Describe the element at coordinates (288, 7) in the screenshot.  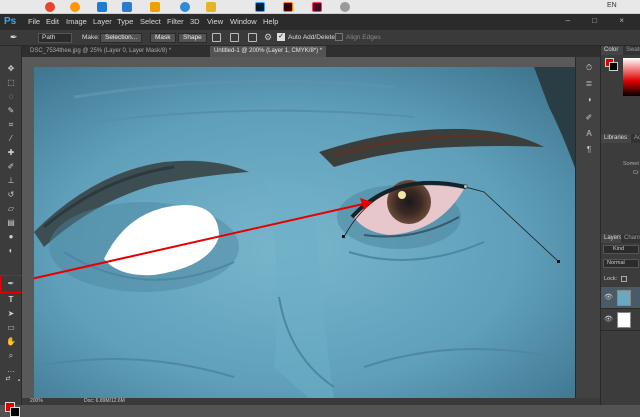
I see `illustrator-icon` at that location.